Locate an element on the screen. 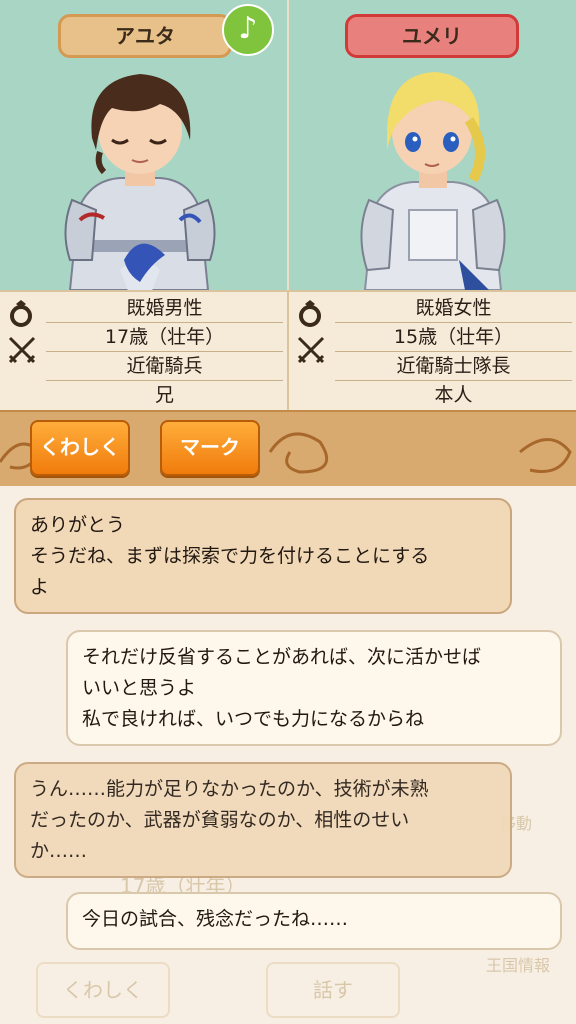 Image resolution: width=576 pixels, height=1024 pixels. chat-line: だったのか、武器が貧弱なのか、相性のせい is located at coordinates (220, 820).